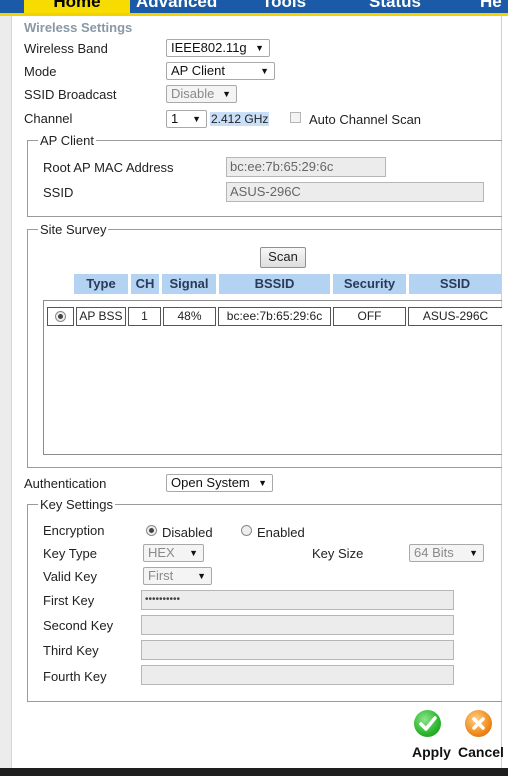 This screenshot has height=776, width=508. Describe the element at coordinates (210, 482) in the screenshot. I see `authentication-value: Open System` at that location.